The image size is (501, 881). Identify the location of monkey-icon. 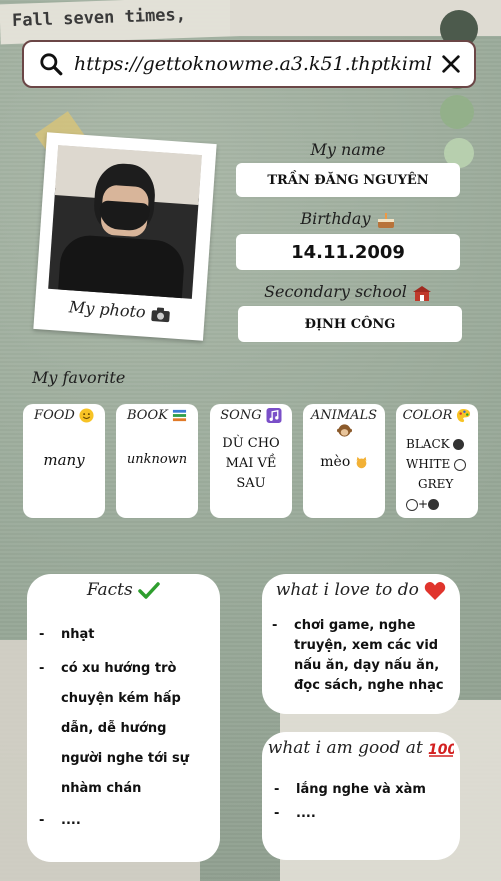
(344, 430).